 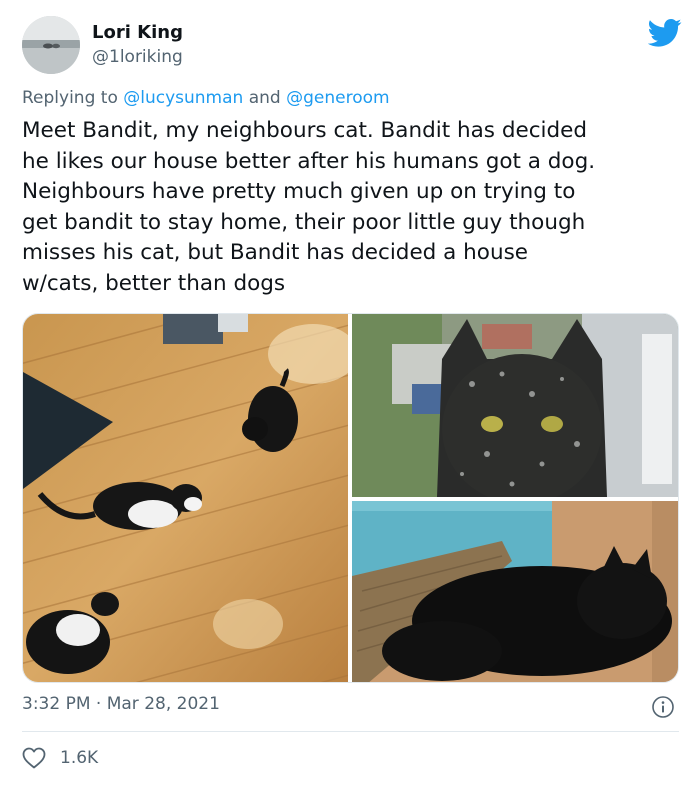 I want to click on author-name: Lori King, so click(x=137, y=32).